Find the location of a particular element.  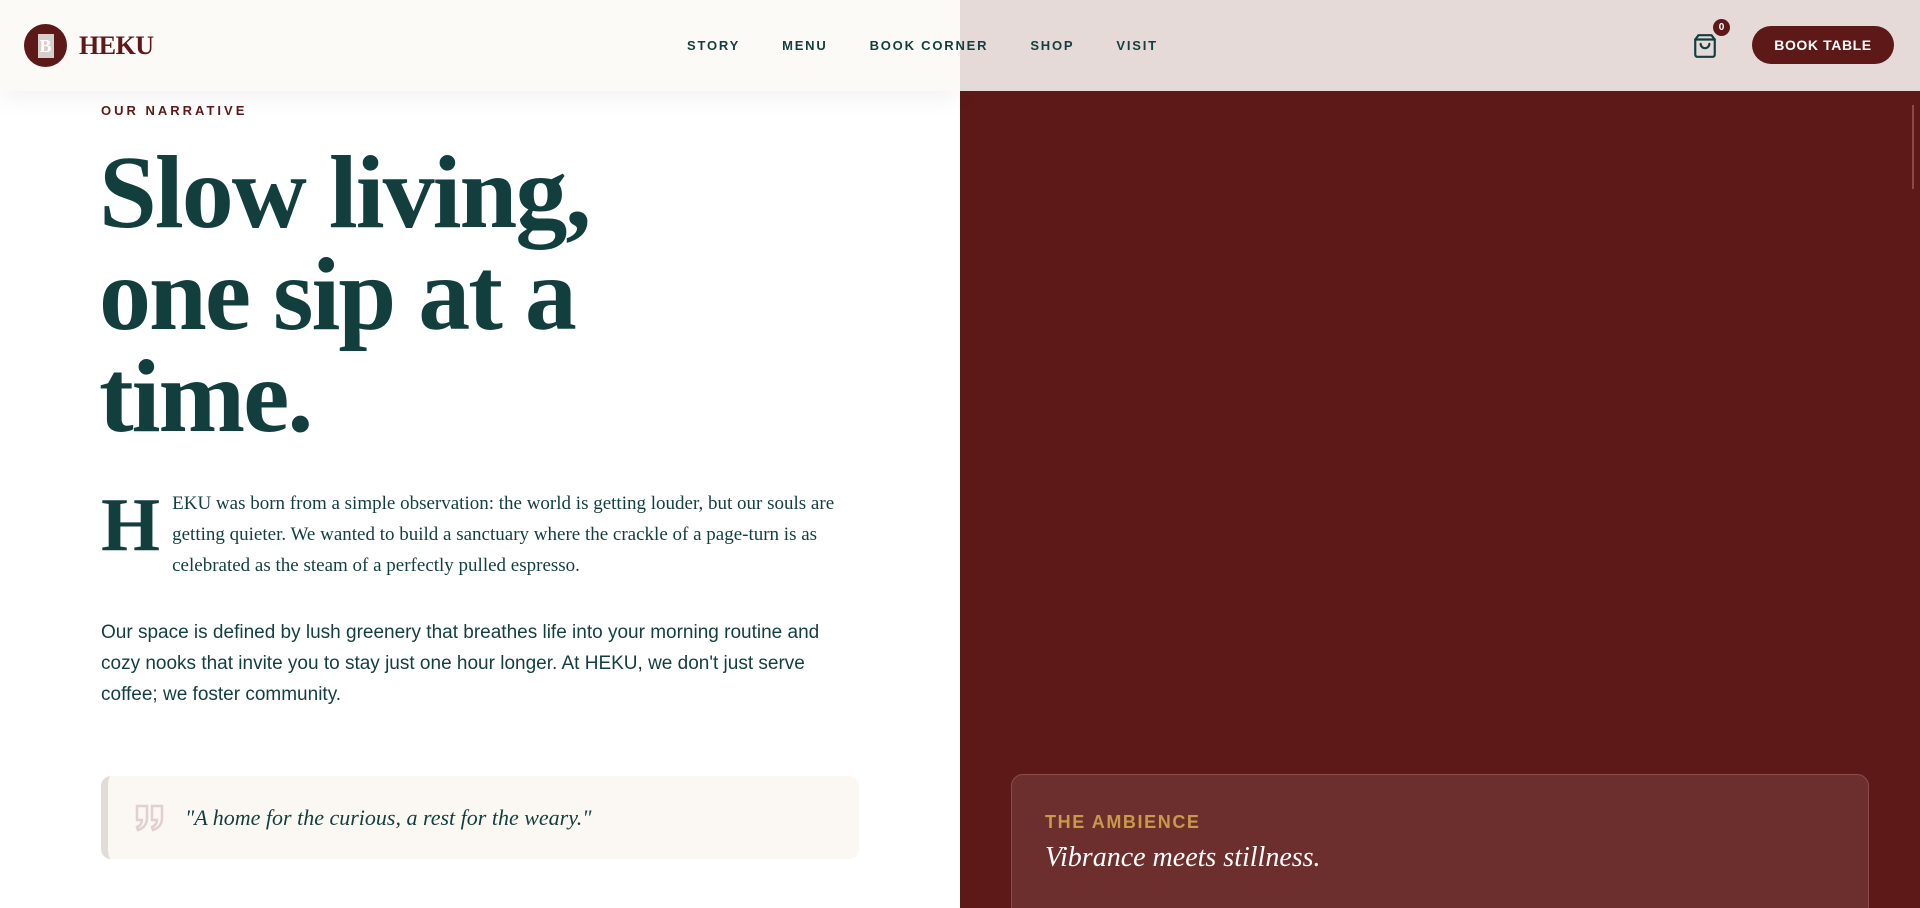

nav-book-corner: BOOK CORNER is located at coordinates (929, 45).